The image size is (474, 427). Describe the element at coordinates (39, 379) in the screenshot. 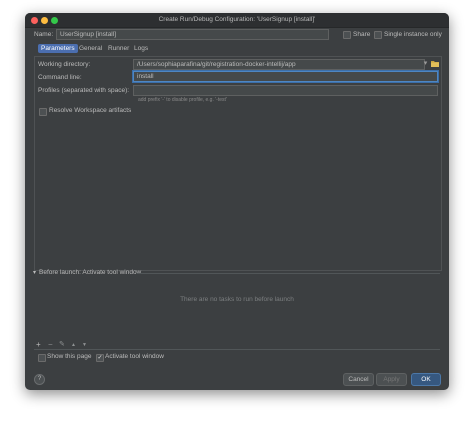

I see `help-icon: ?` at that location.